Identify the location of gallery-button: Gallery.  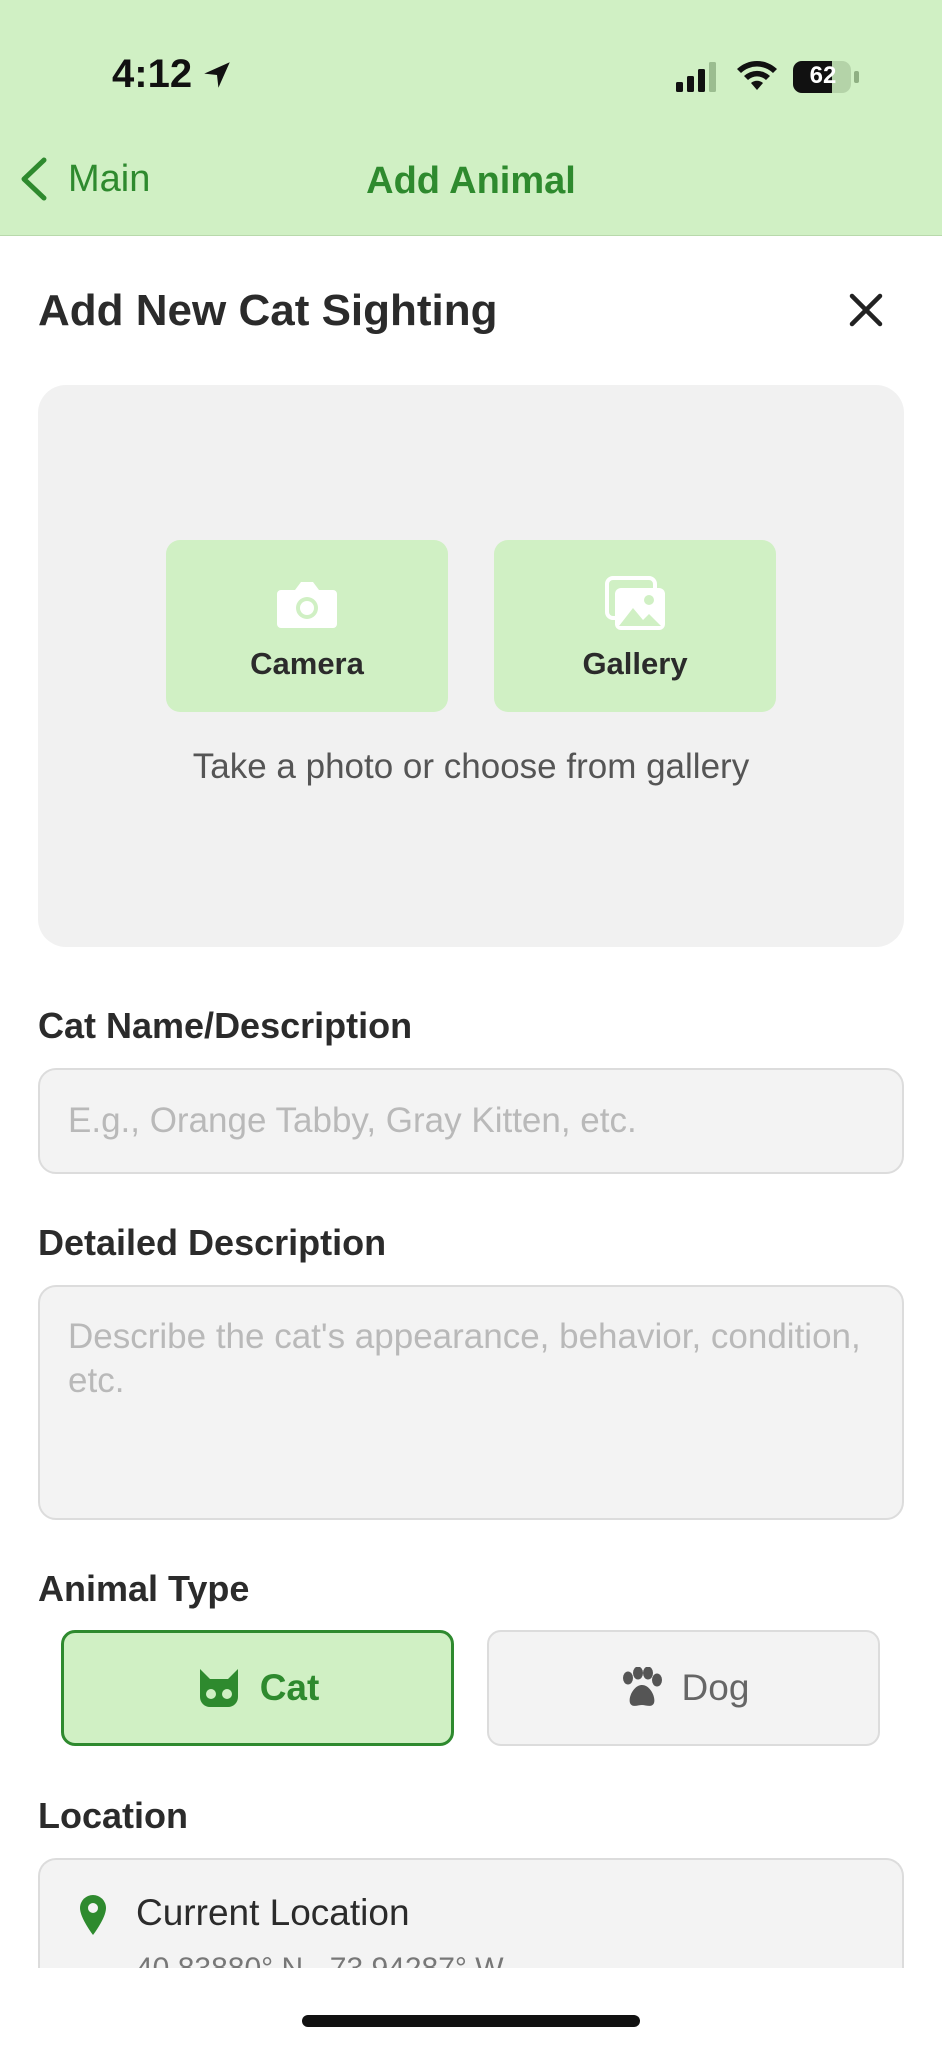
(635, 626).